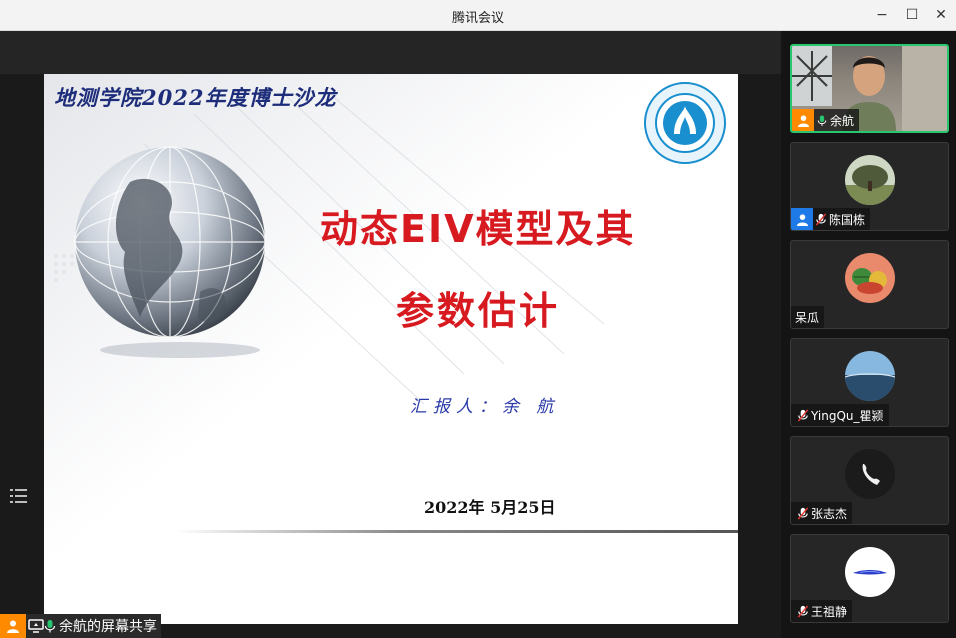 Image resolution: width=956 pixels, height=638 pixels. What do you see at coordinates (478, 229) in the screenshot?
I see `slide-title-line1: 动态EIV模型及其` at bounding box center [478, 229].